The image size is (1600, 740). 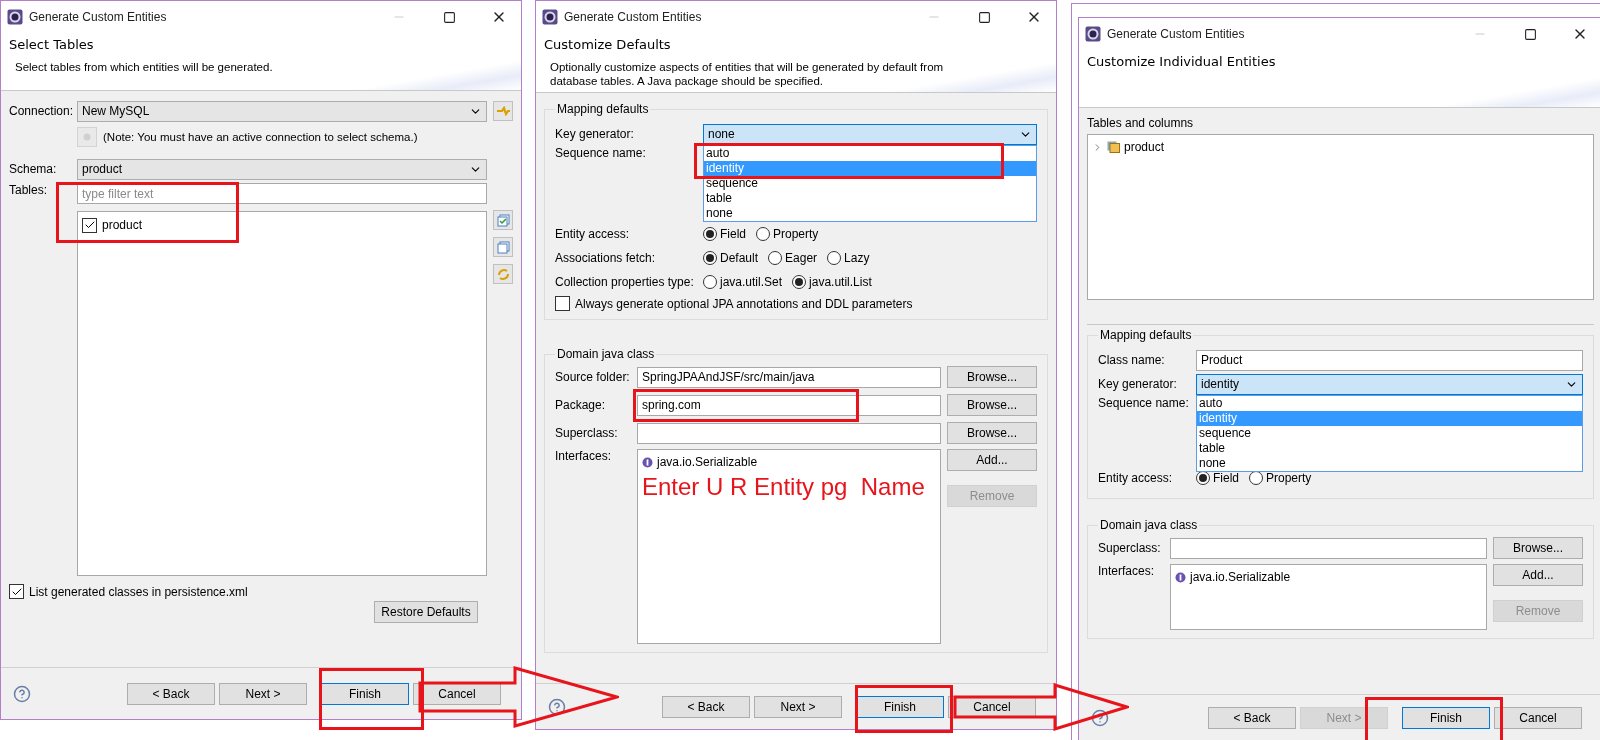 I want to click on page-heading: Customize Defaults, so click(x=608, y=44).